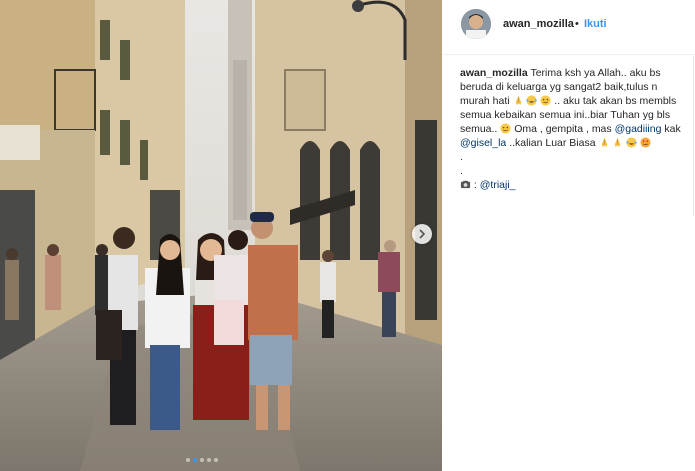 This screenshot has height=471, width=695. Describe the element at coordinates (563, 129) in the screenshot. I see `caption-text-3: Oma , gempita , mas` at that location.